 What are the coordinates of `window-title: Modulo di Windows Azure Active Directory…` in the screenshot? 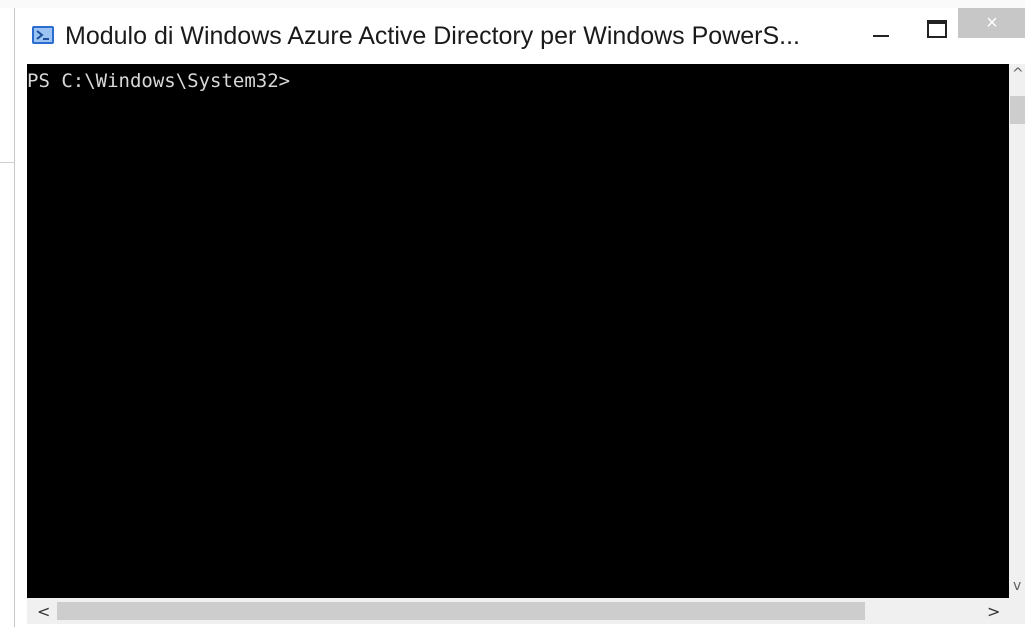 It's located at (432, 36).